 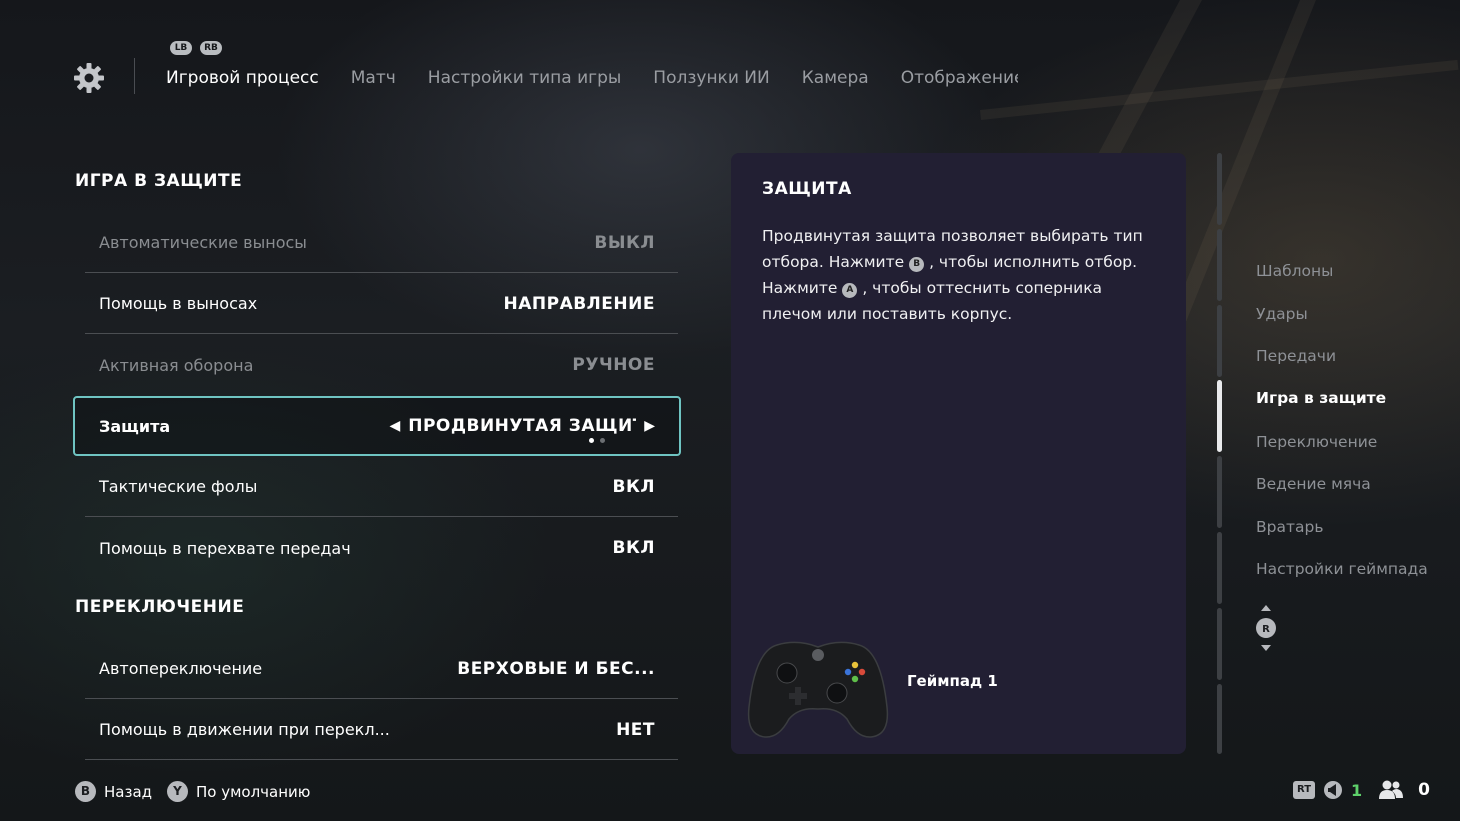 What do you see at coordinates (128, 791) in the screenshot?
I see `back-label: Назад` at bounding box center [128, 791].